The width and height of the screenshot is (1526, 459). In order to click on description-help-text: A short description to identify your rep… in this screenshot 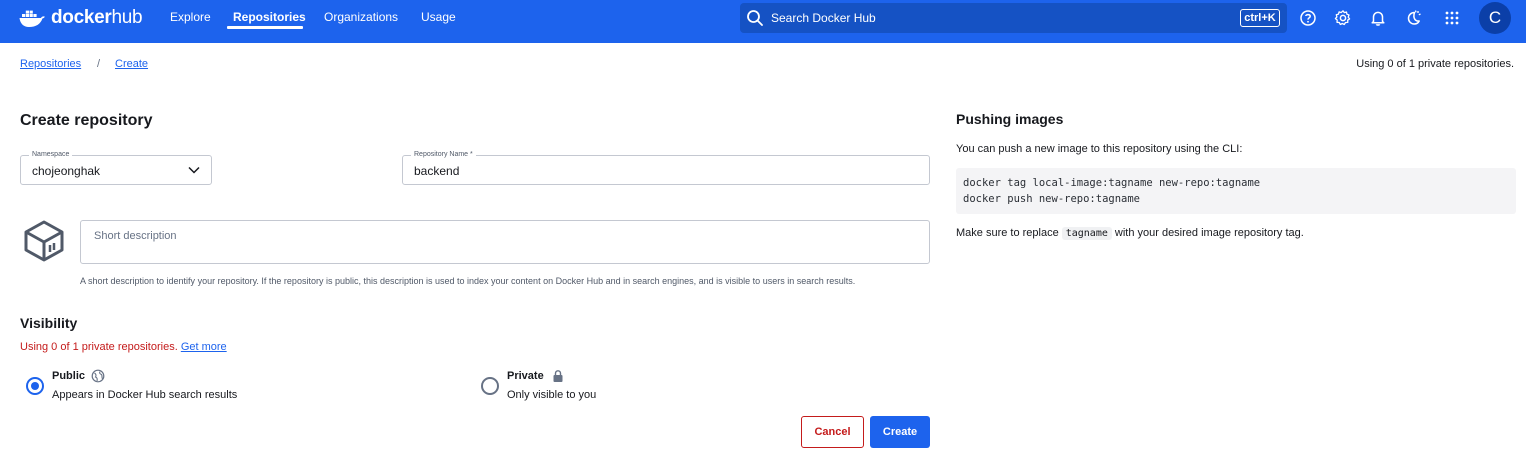, I will do `click(468, 281)`.